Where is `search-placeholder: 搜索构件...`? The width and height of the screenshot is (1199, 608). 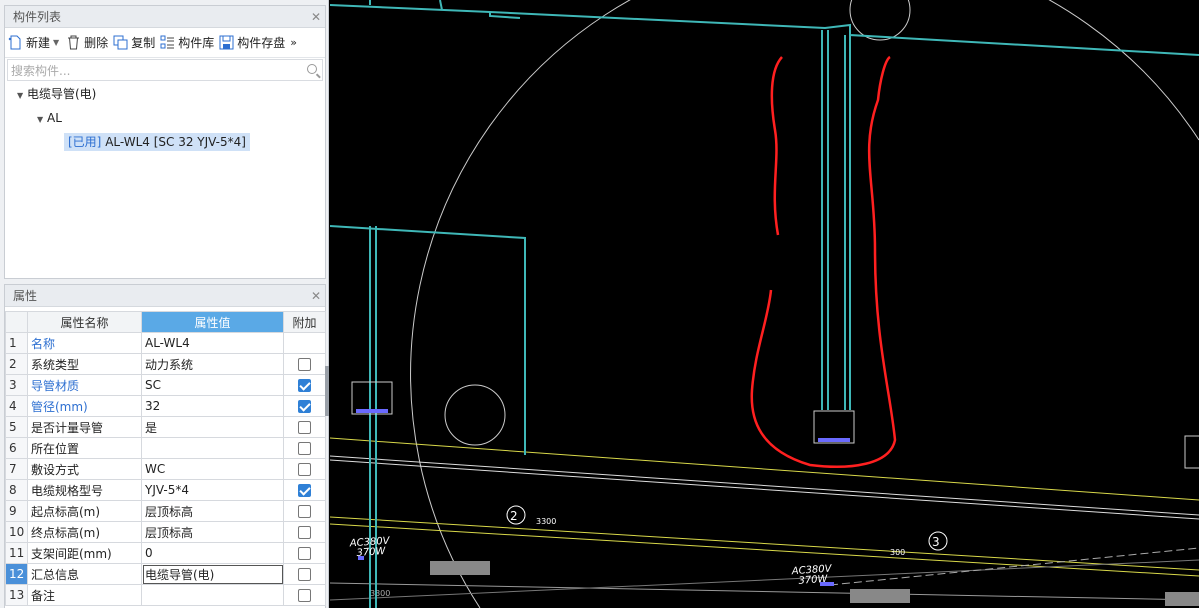 search-placeholder: 搜索构件... is located at coordinates (41, 70).